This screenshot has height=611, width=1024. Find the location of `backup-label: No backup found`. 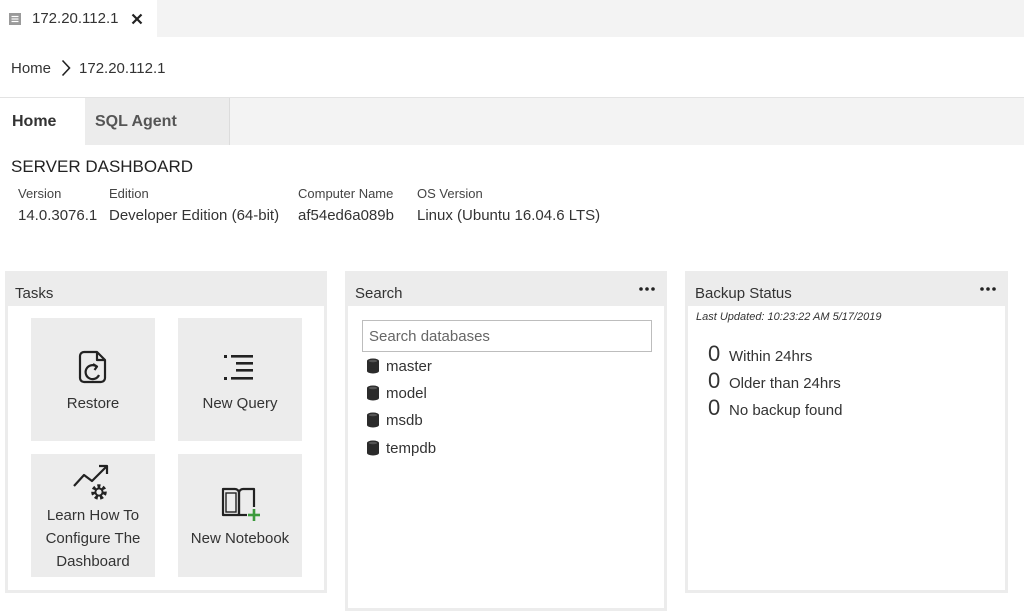

backup-label: No backup found is located at coordinates (786, 410).